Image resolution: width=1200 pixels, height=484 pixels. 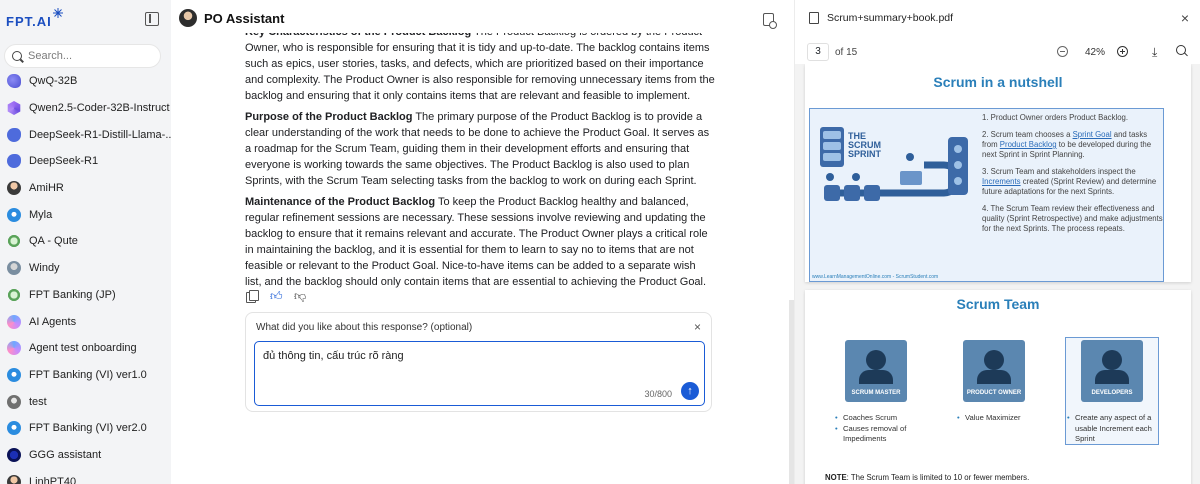 What do you see at coordinates (658, 394) in the screenshot?
I see `char-count: 30/800` at bounding box center [658, 394].